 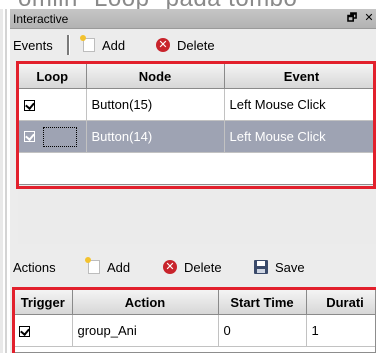 I want to click on save-label: Save, so click(x=290, y=267).